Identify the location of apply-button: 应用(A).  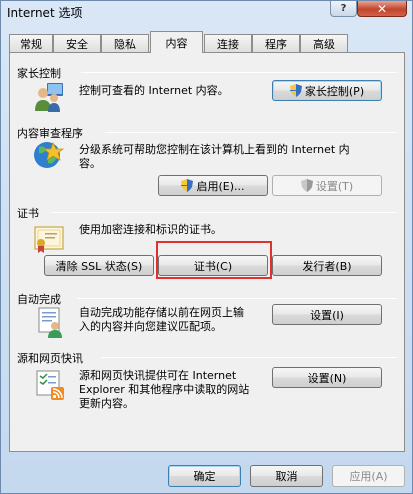
(368, 476).